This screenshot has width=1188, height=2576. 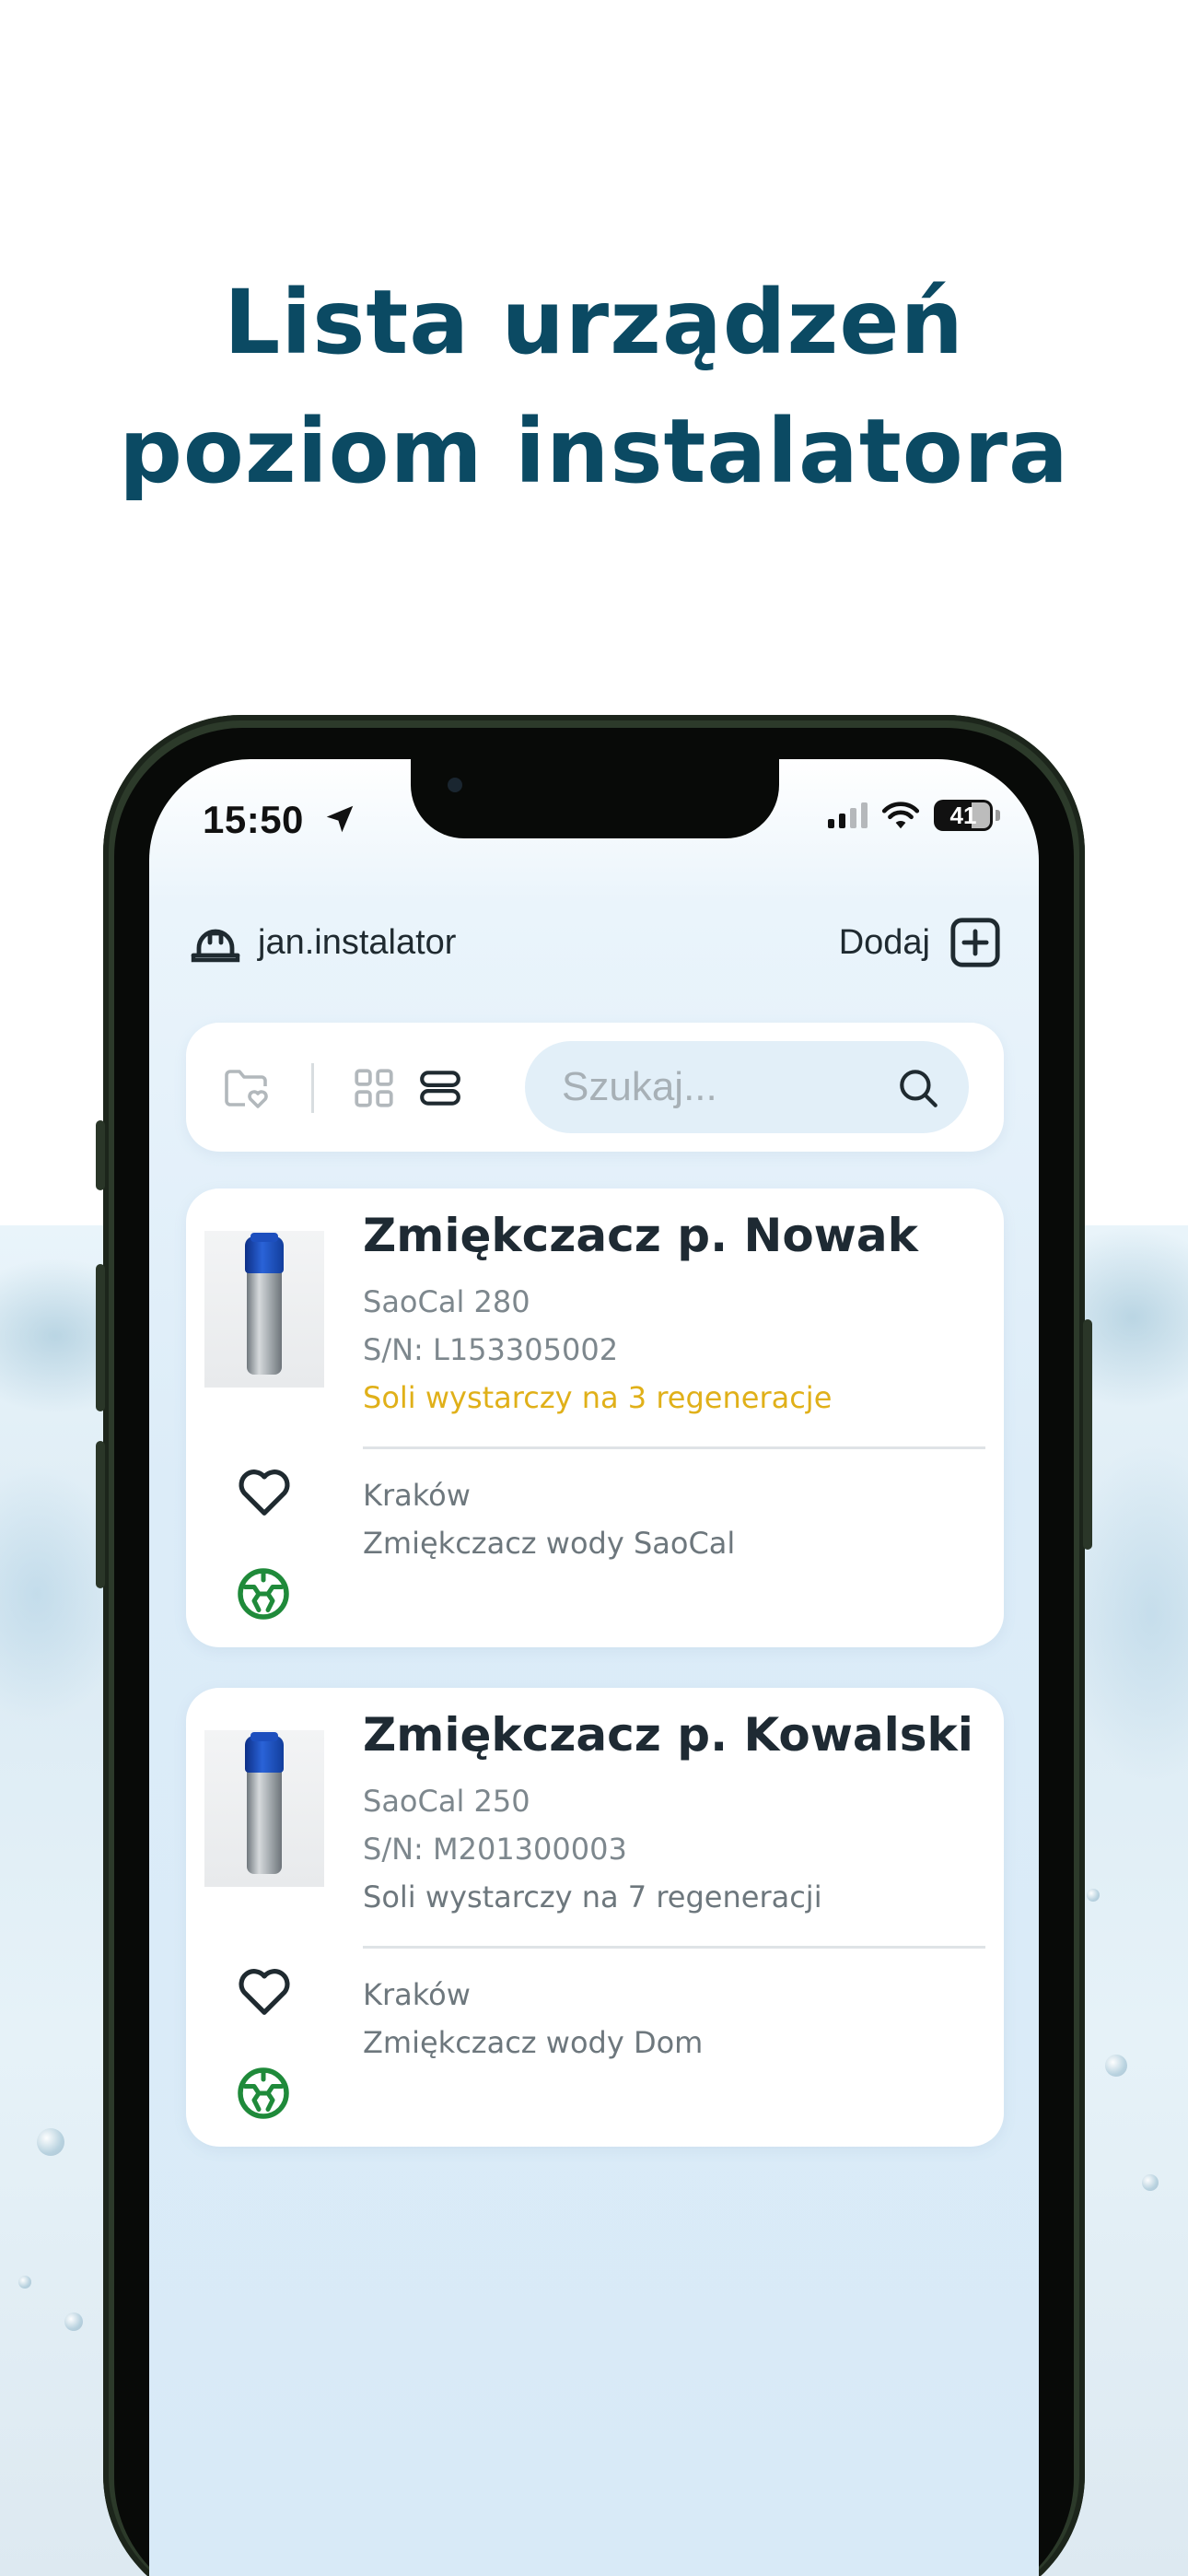 I want to click on phone-side-button, so click(x=100, y=1155).